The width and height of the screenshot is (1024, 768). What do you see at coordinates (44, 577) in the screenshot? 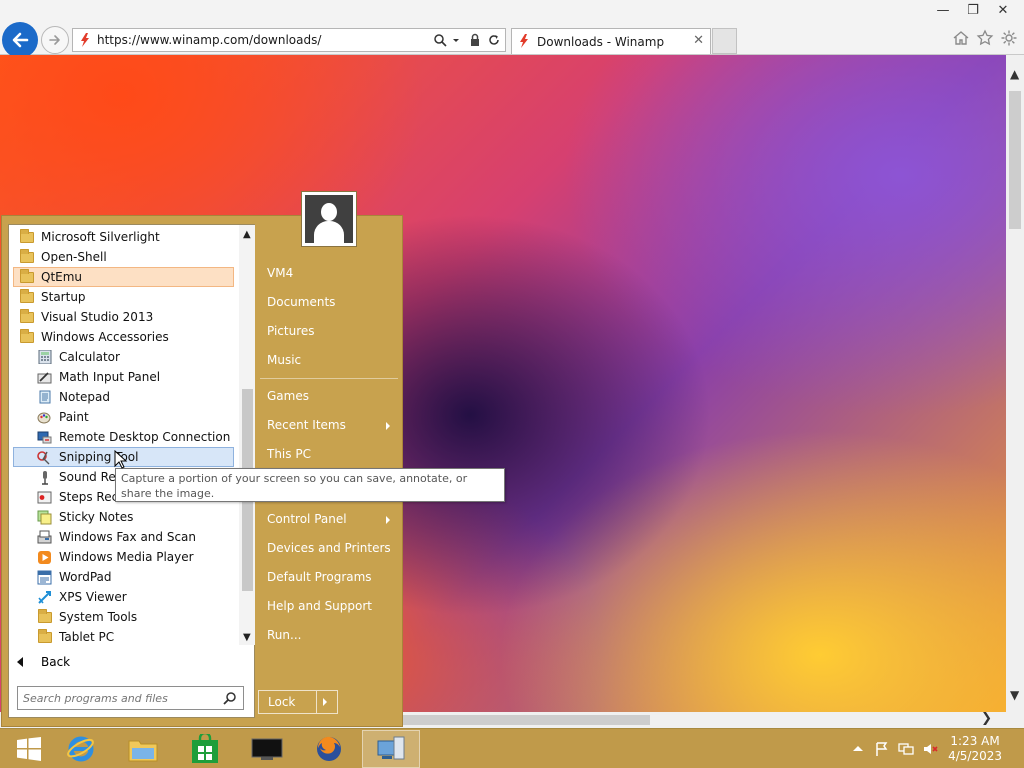
I see `wordpad-icon` at bounding box center [44, 577].